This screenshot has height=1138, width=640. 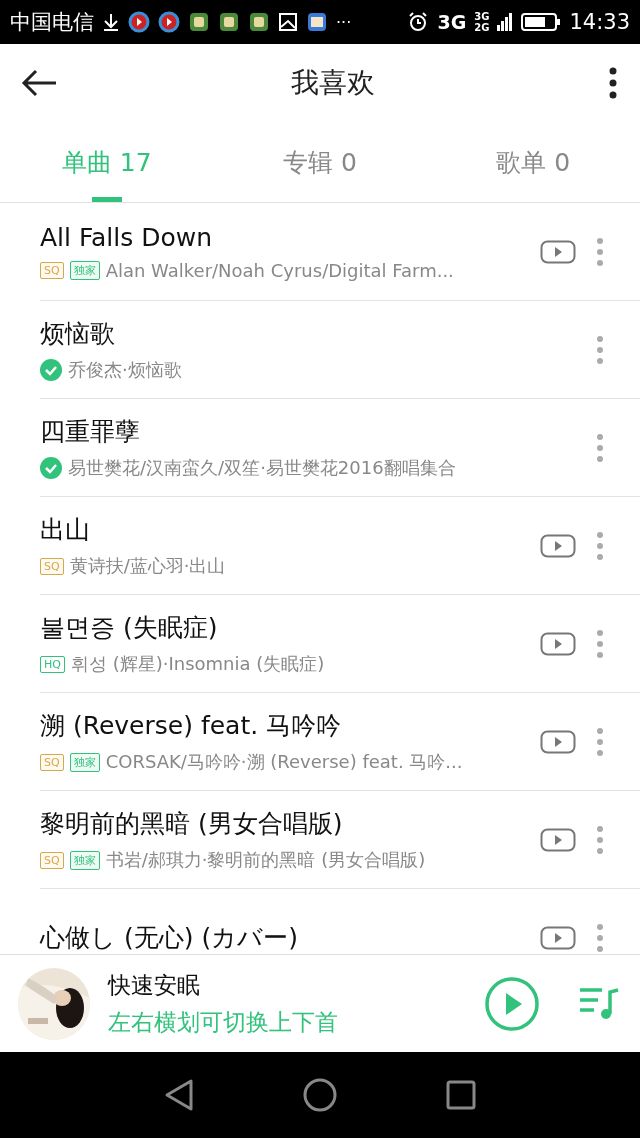 I want to click on image-icon, so click(x=288, y=22).